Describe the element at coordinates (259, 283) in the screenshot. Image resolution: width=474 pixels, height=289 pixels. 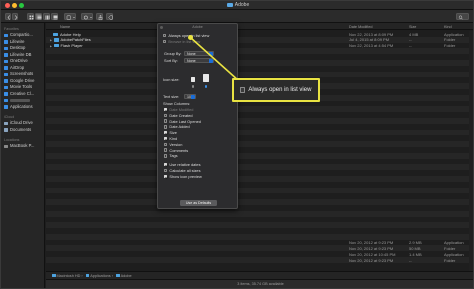
I see `status-bar: 3 items, 35.74 GB available` at that location.